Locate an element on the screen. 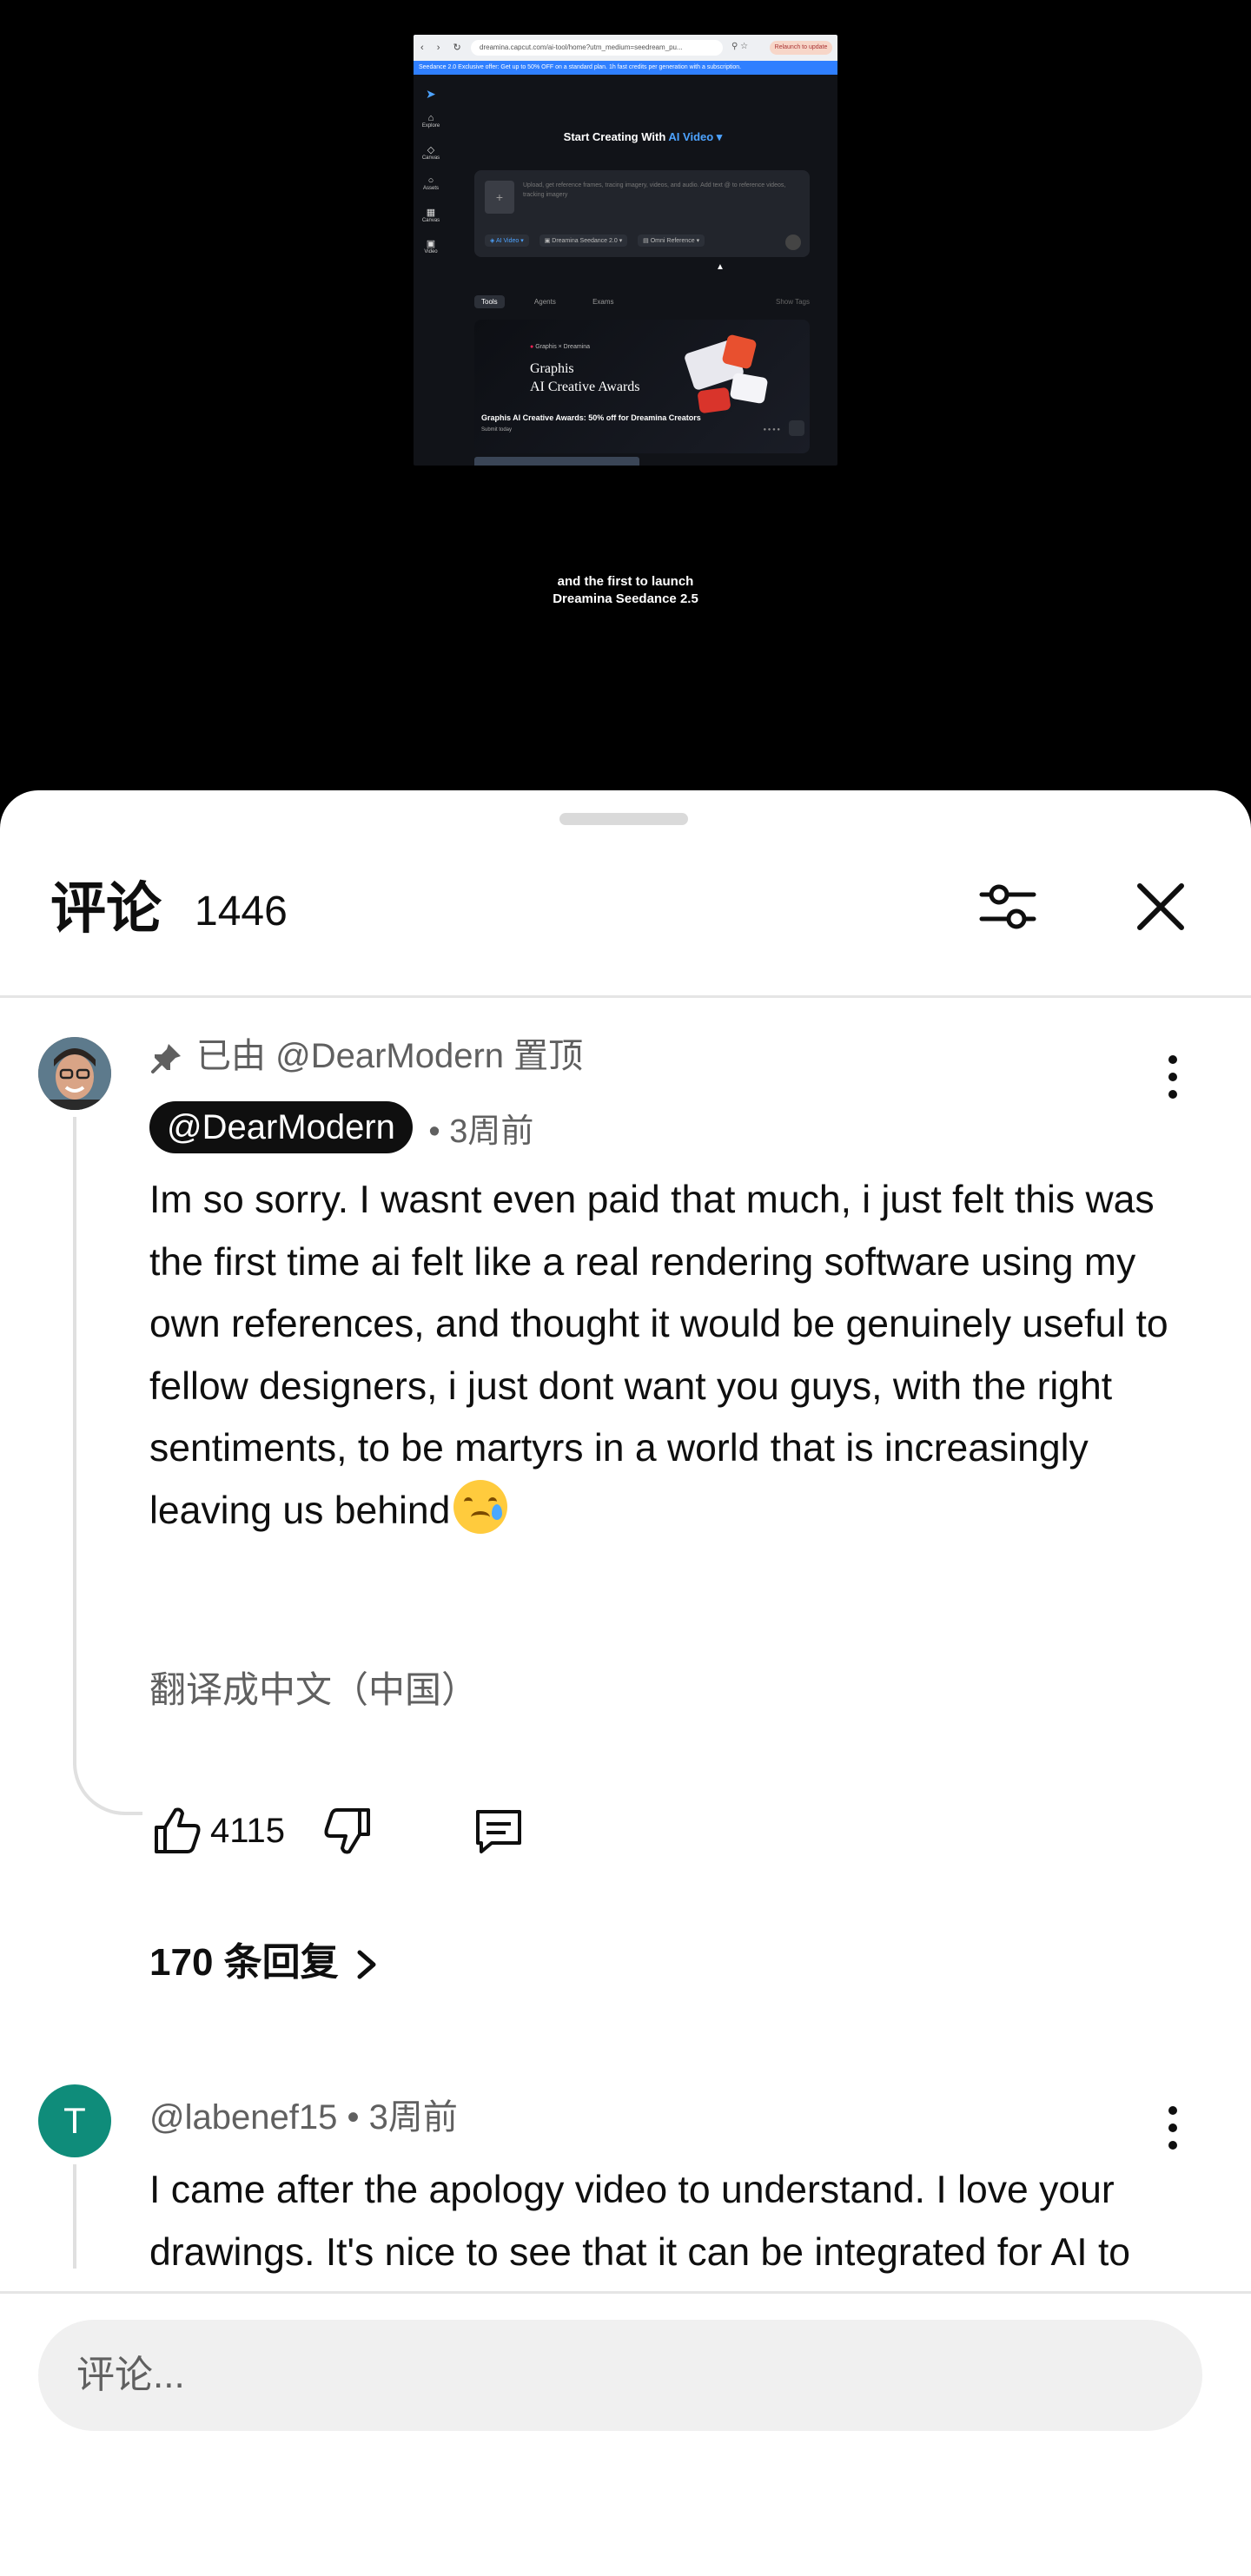 The width and height of the screenshot is (1251, 2576). app-tabs: Tools Agents Exams Show Tags is located at coordinates (642, 301).